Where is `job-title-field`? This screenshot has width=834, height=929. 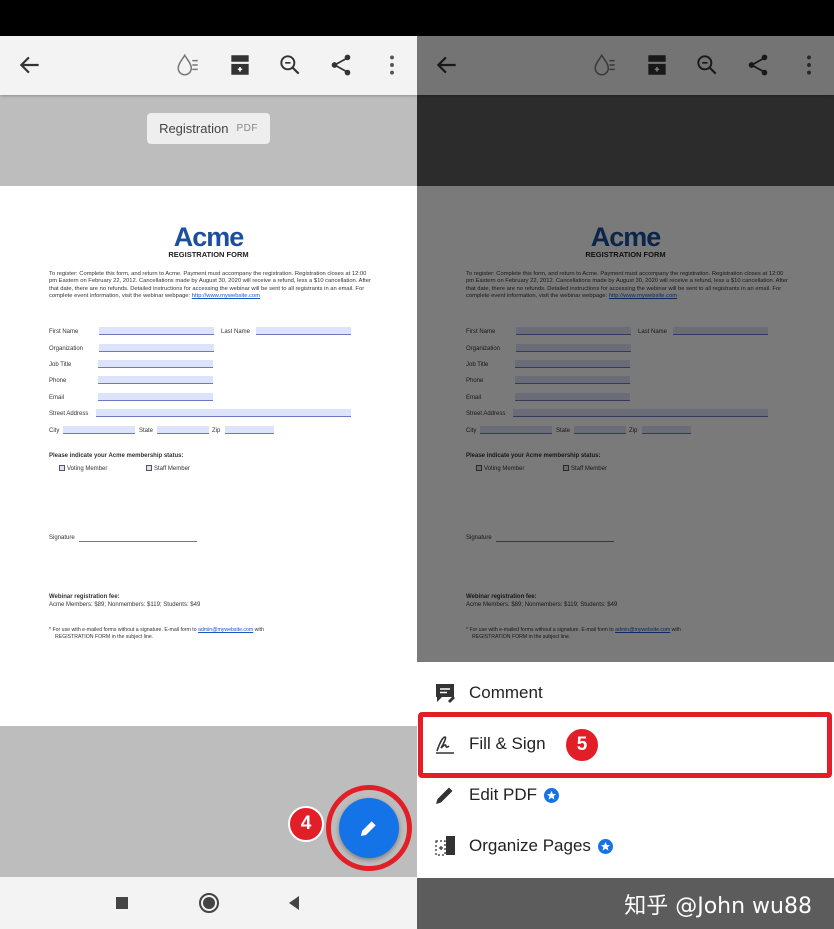 job-title-field is located at coordinates (155, 364).